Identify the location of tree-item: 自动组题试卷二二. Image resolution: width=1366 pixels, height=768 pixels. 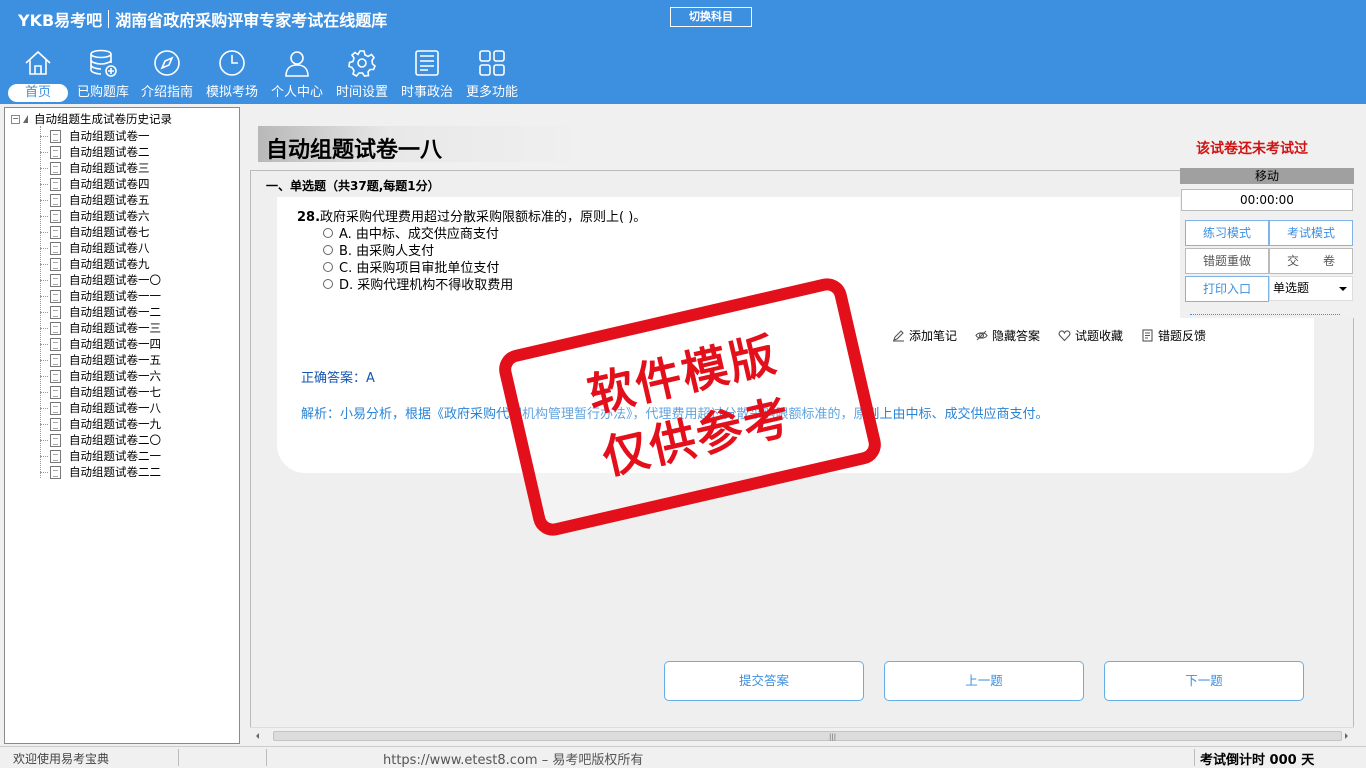
(100, 472).